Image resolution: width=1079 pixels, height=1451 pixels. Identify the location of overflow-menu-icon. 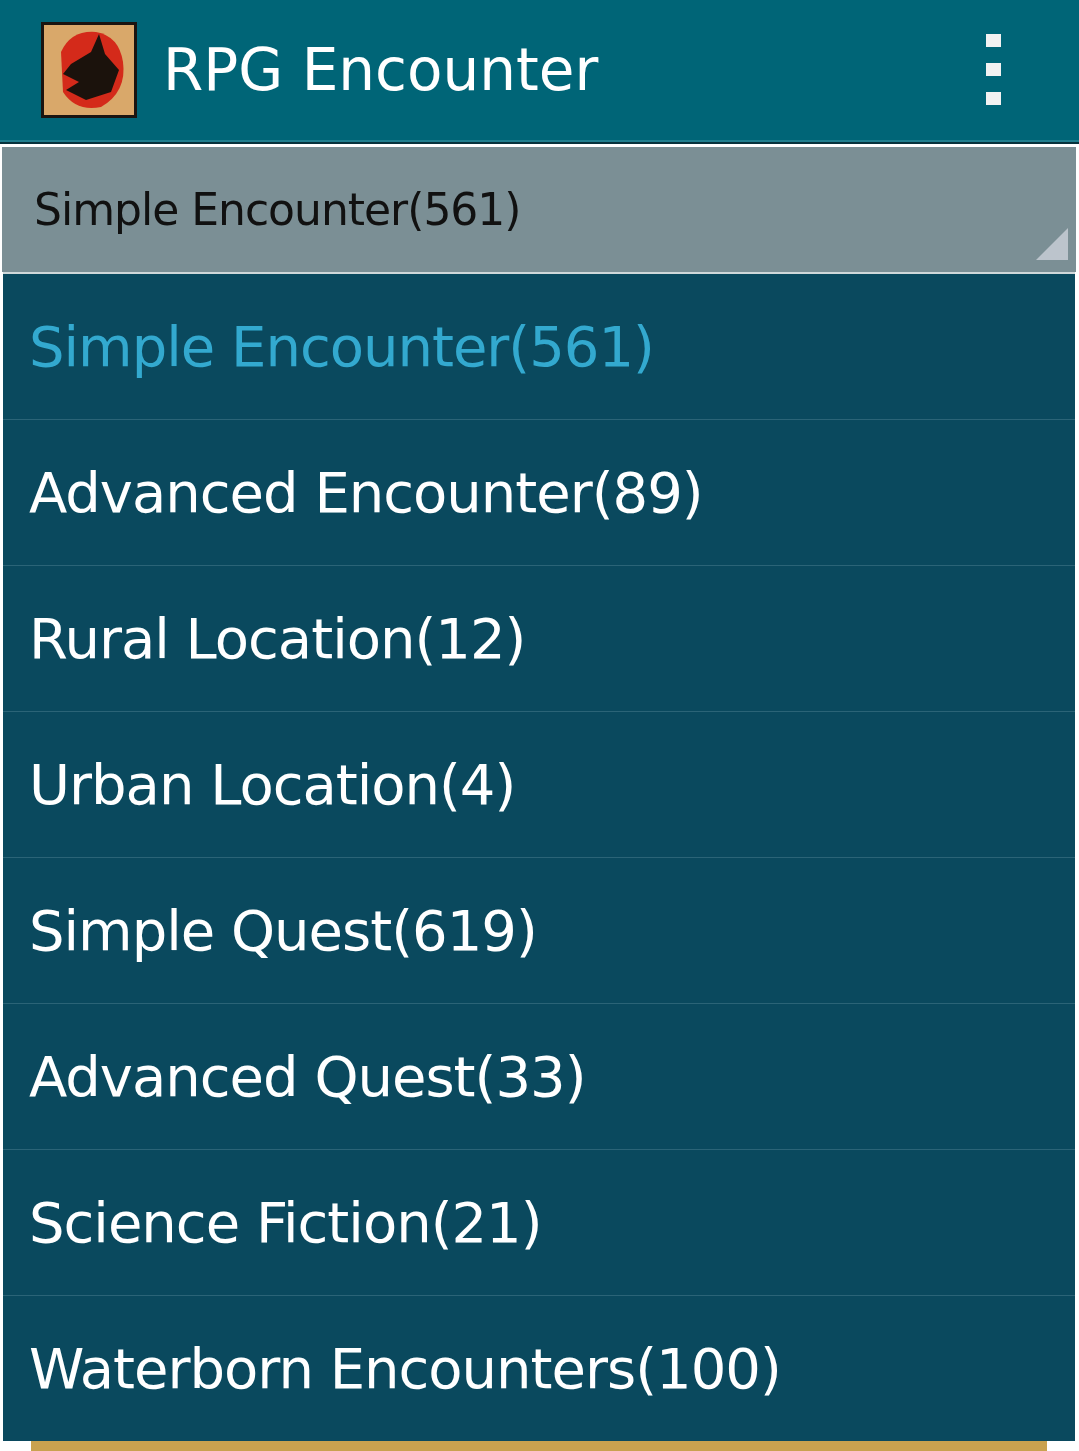
(994, 70).